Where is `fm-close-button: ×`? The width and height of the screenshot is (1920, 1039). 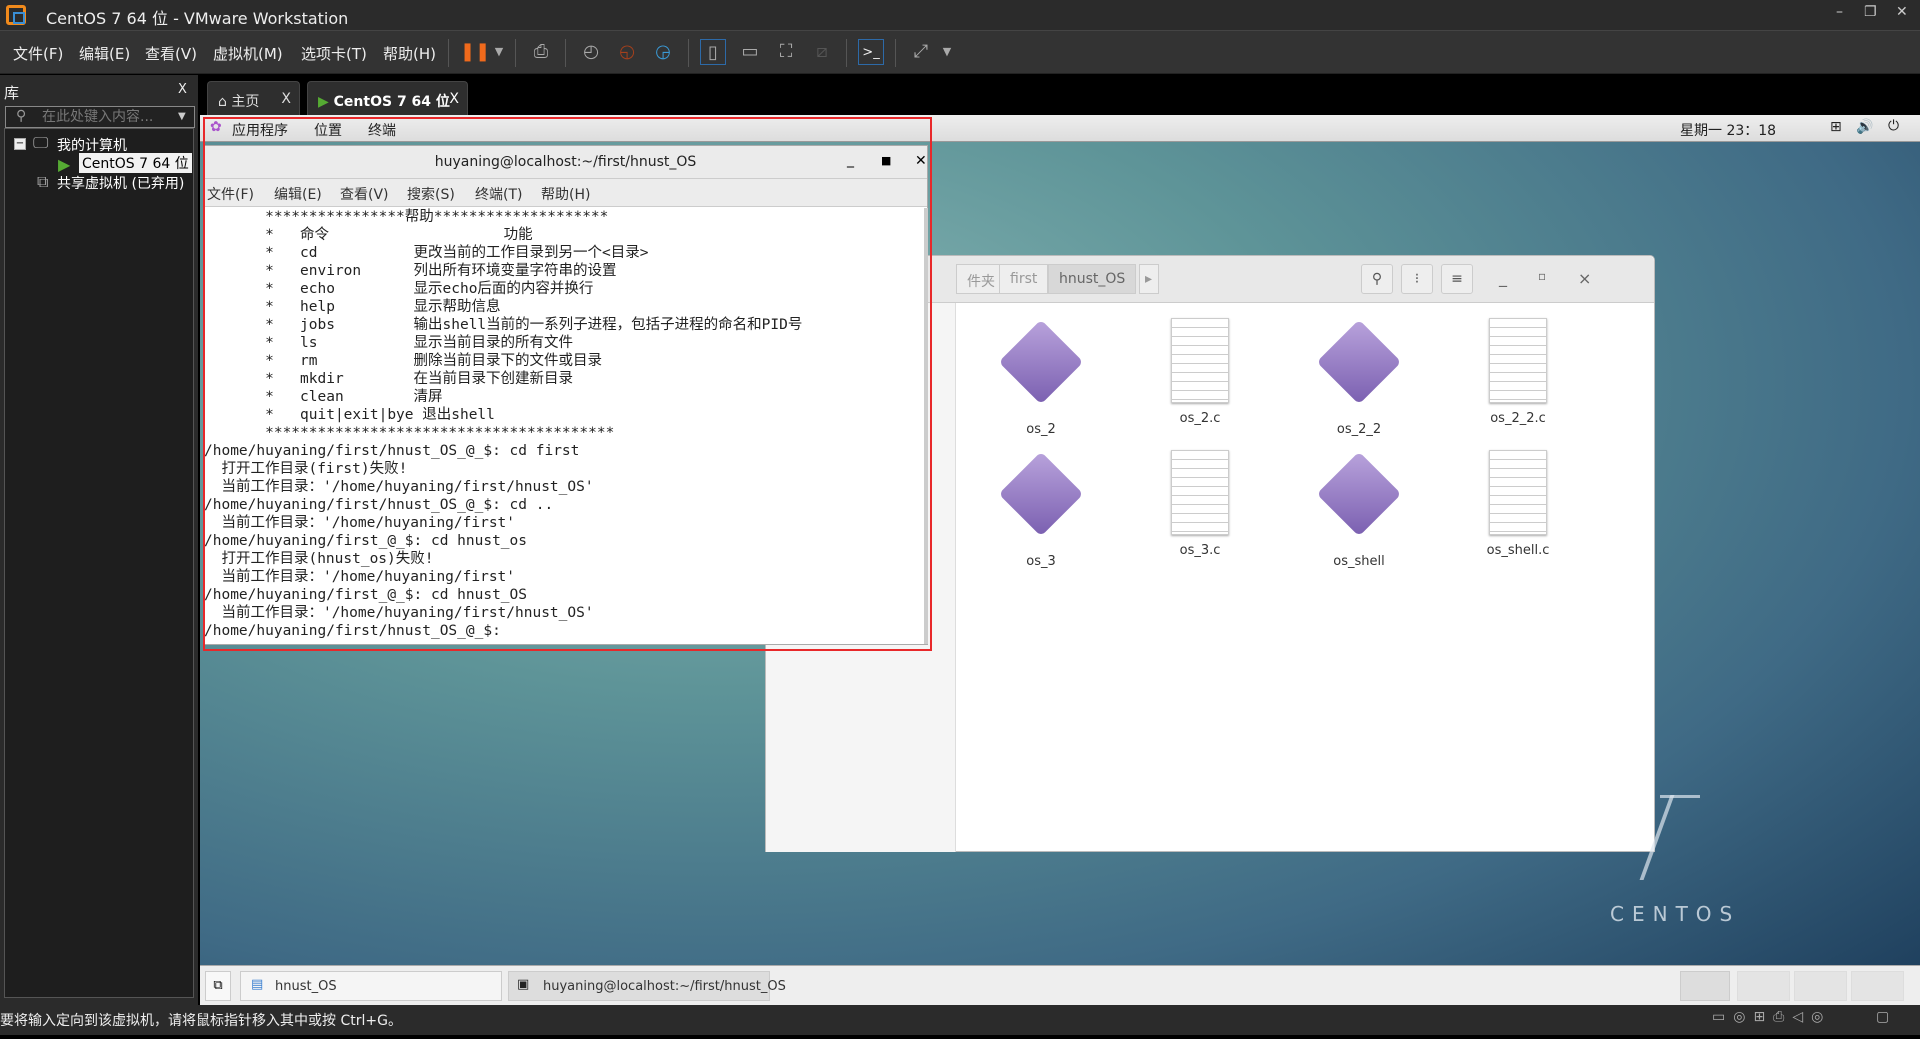
fm-close-button: × is located at coordinates (1584, 278).